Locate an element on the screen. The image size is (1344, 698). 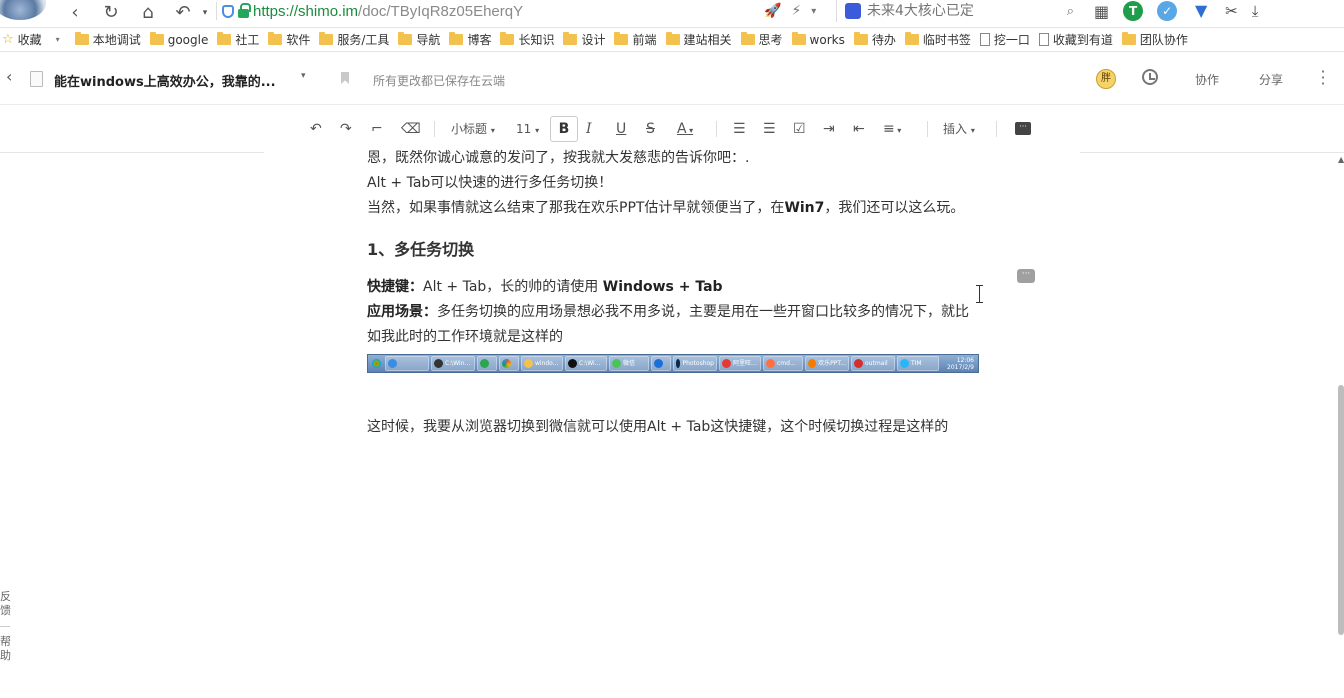
outdent-icon: ⇤ is located at coordinates (859, 129).